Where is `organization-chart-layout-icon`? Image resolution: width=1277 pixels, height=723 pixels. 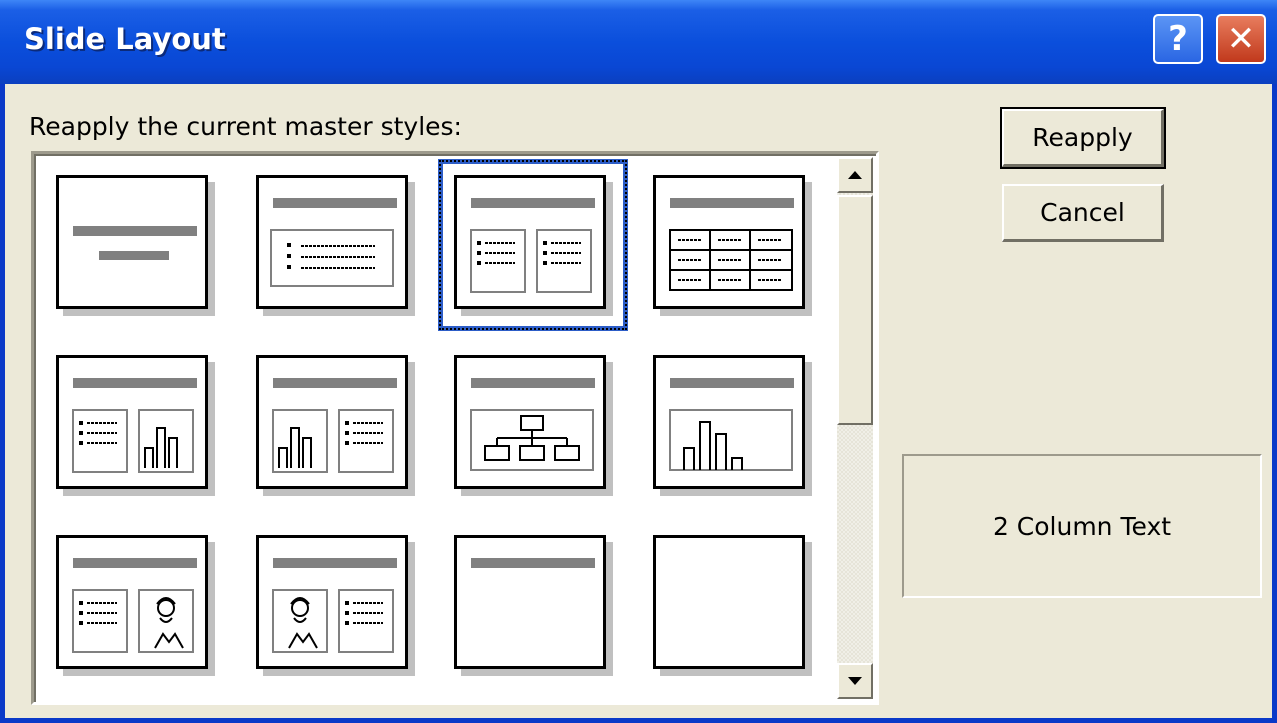
organization-chart-layout-icon is located at coordinates (532, 424).